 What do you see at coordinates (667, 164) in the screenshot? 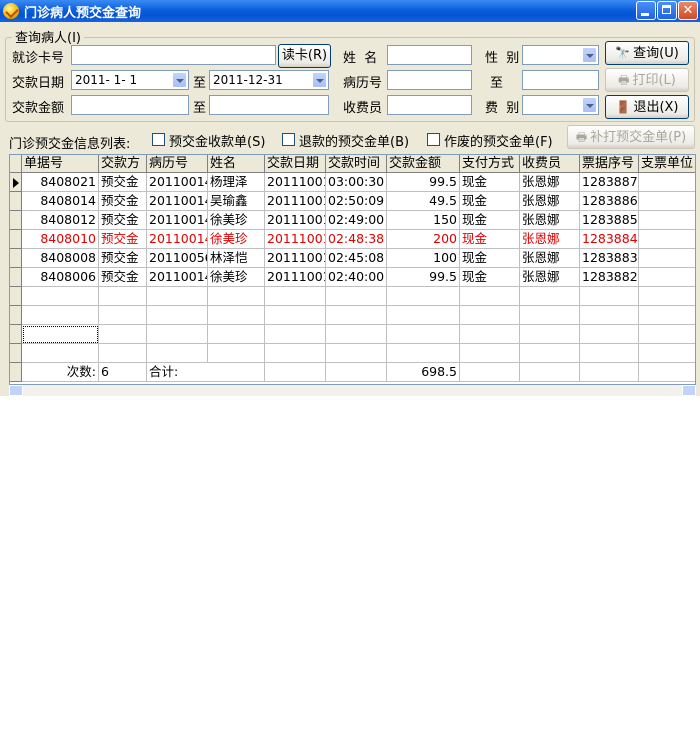
I see `col-header: 支票单位` at bounding box center [667, 164].